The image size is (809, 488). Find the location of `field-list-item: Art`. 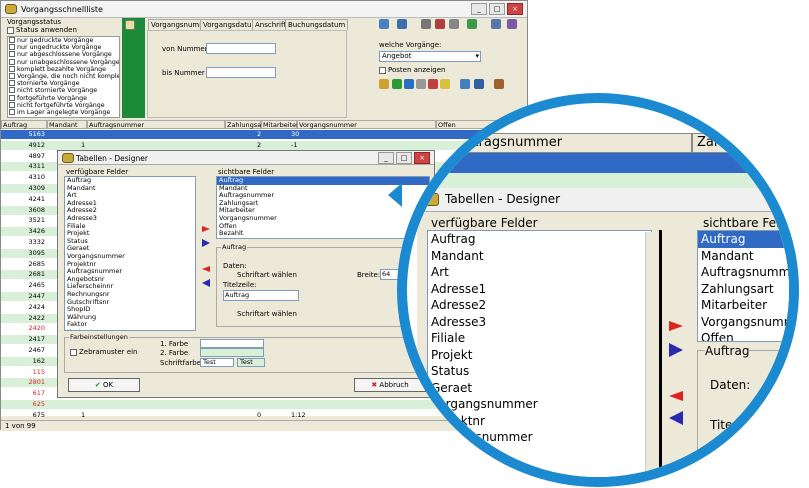

field-list-item: Art is located at coordinates (539, 272).